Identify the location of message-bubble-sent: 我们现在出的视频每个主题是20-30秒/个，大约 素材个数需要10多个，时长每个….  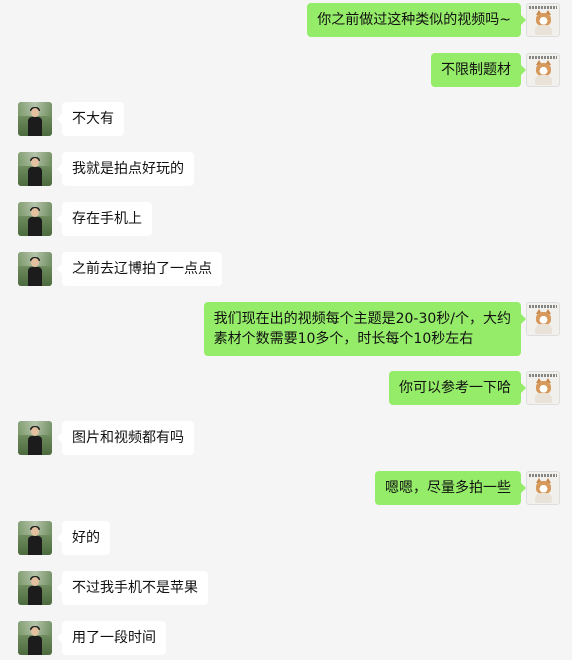
(365, 329).